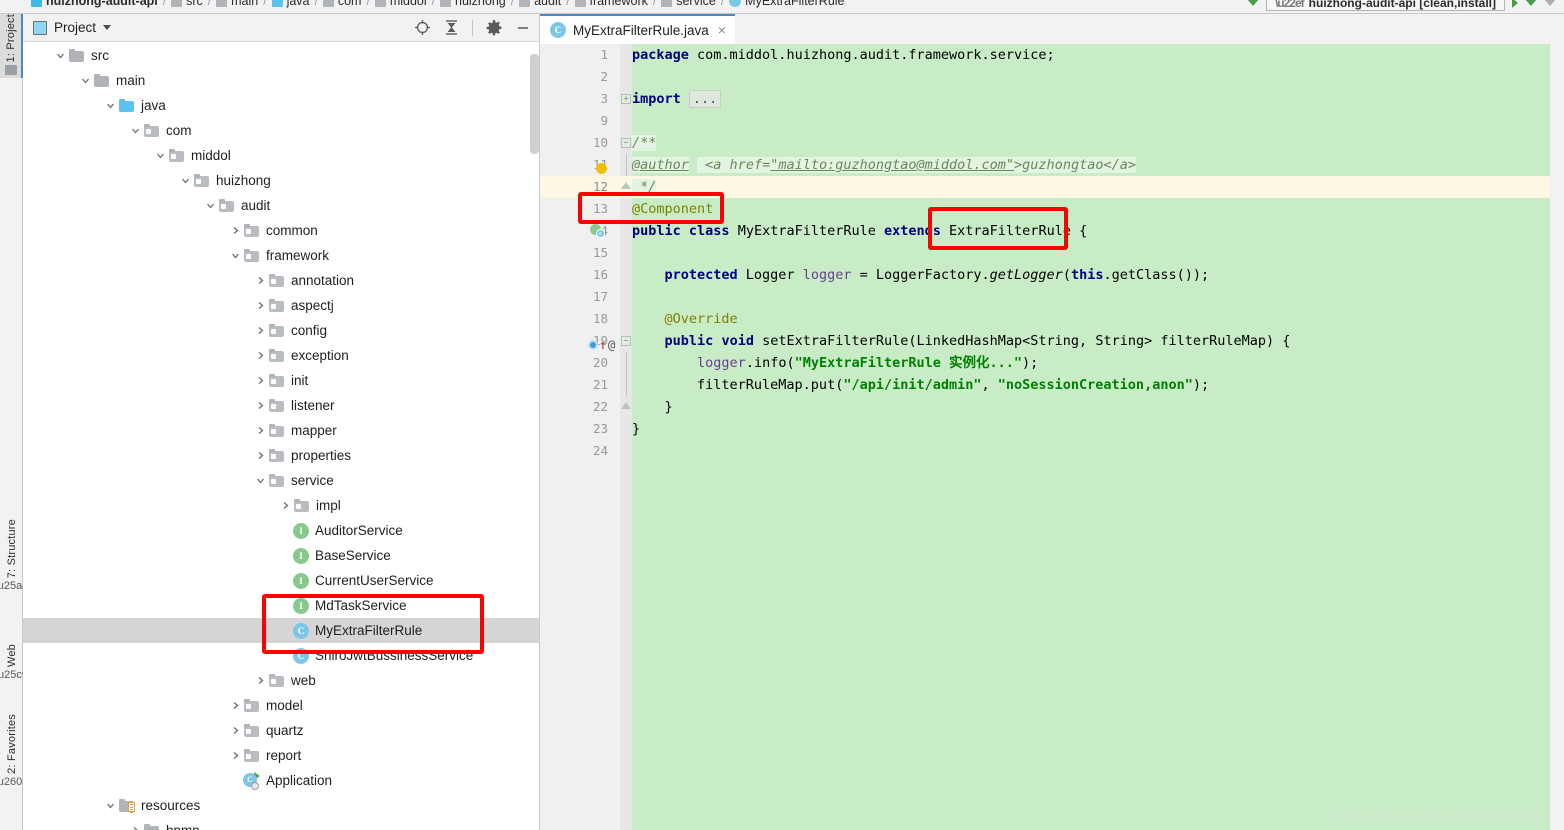 The height and width of the screenshot is (830, 1564). I want to click on tree-node-listener: listener, so click(281, 405).